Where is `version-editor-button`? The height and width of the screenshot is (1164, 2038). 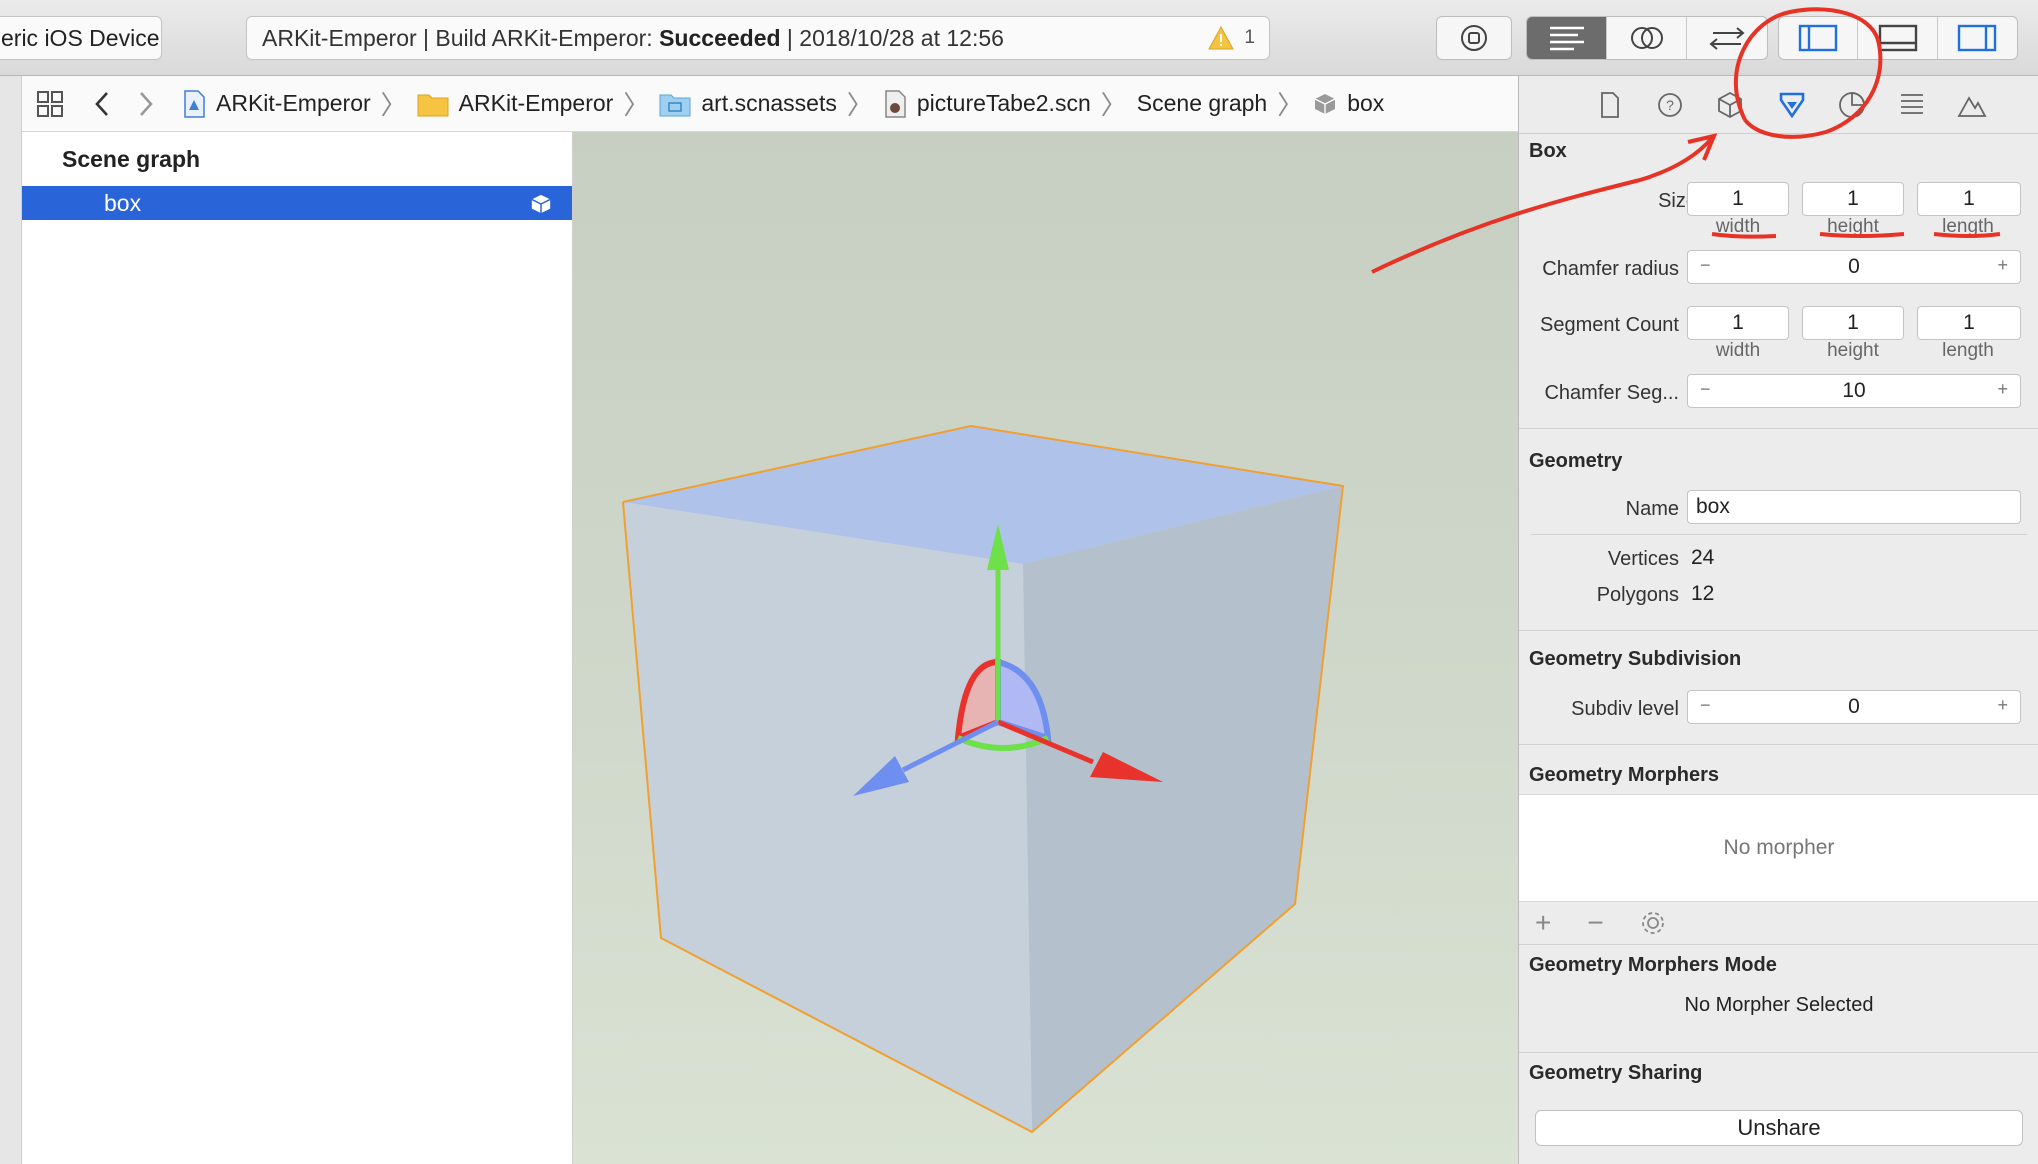
version-editor-button is located at coordinates (1727, 38).